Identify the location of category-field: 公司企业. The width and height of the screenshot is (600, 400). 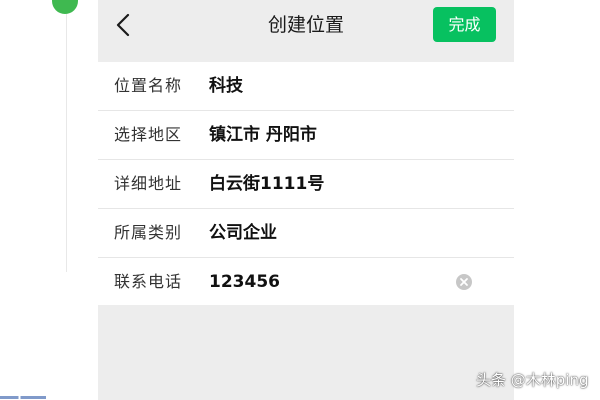
(243, 233).